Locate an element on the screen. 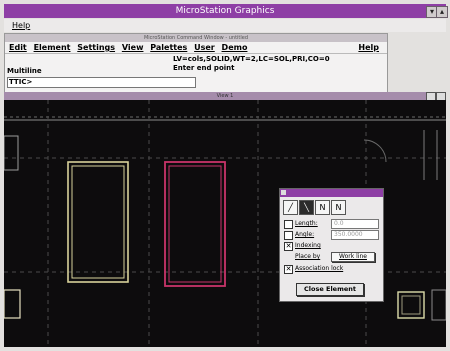 The height and width of the screenshot is (351, 450). command-name: Multiline is located at coordinates (24, 71).